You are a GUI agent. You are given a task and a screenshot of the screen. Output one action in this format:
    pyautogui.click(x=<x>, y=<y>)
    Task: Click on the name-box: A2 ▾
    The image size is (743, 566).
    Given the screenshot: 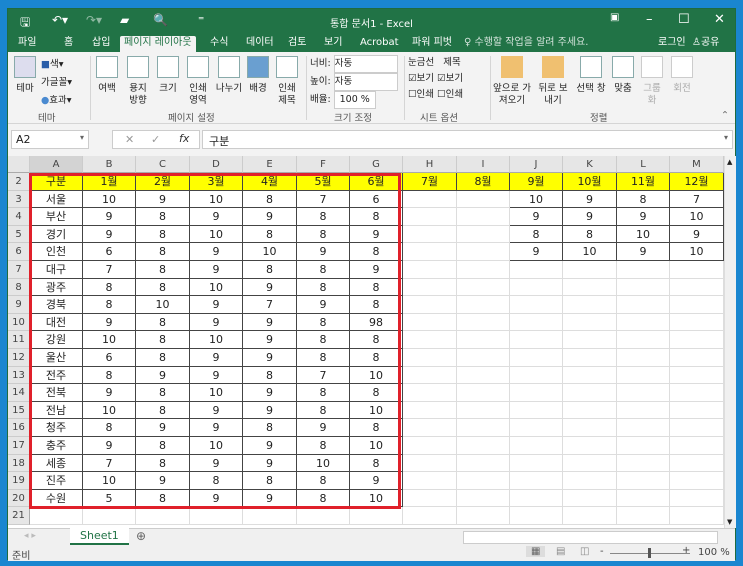 What is the action you would take?
    pyautogui.click(x=50, y=139)
    